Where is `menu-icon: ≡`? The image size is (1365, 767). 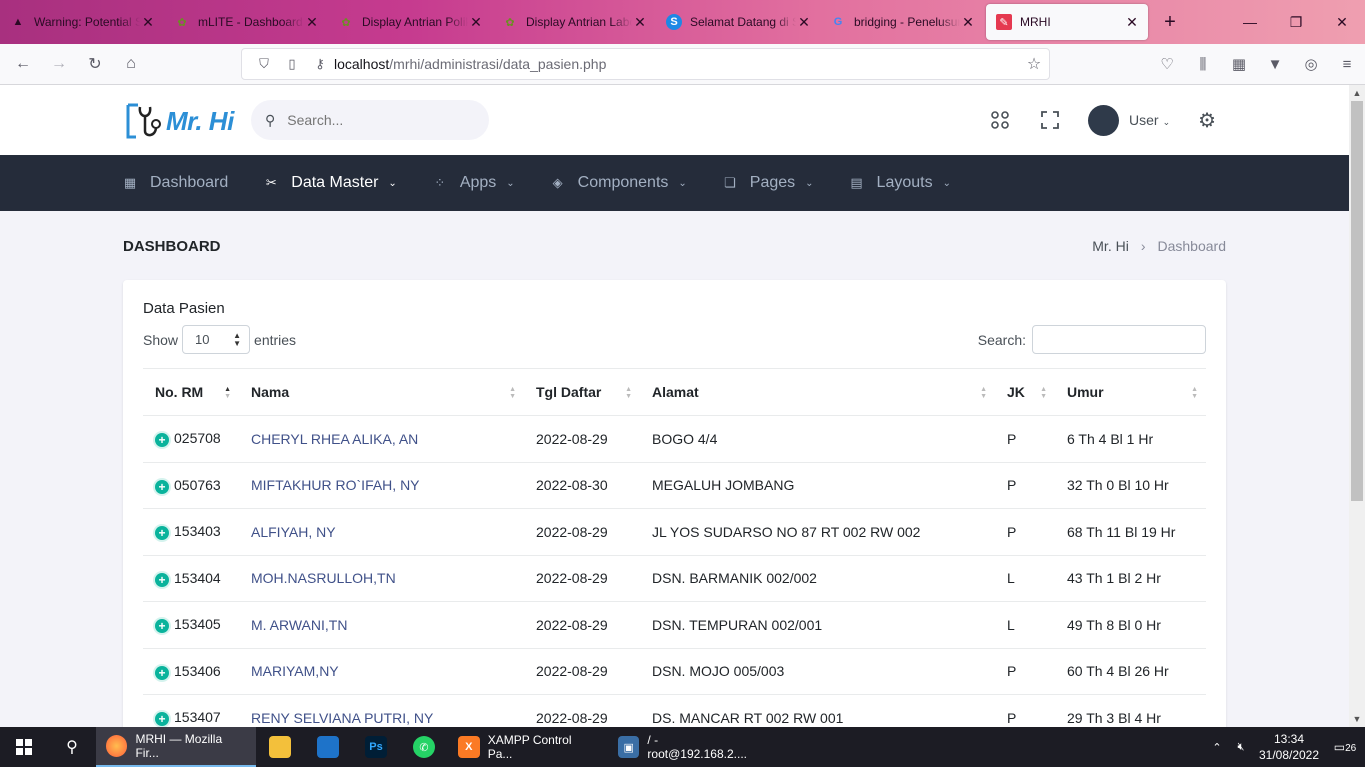
menu-icon: ≡ is located at coordinates (1347, 64).